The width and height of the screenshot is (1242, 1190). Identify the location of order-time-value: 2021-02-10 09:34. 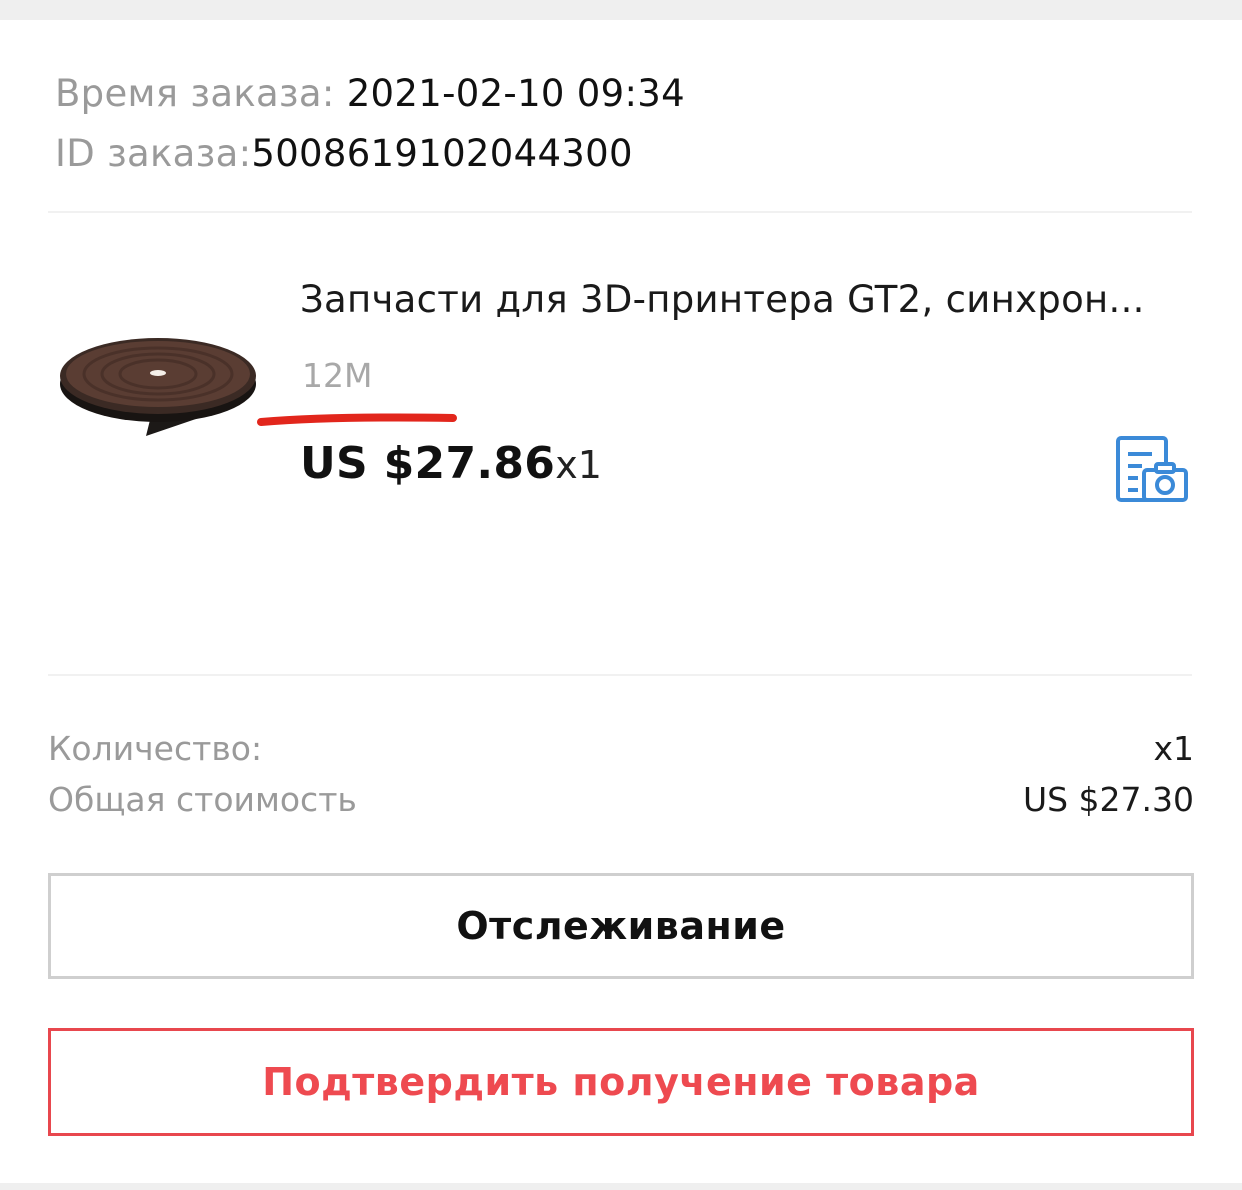
(515, 93).